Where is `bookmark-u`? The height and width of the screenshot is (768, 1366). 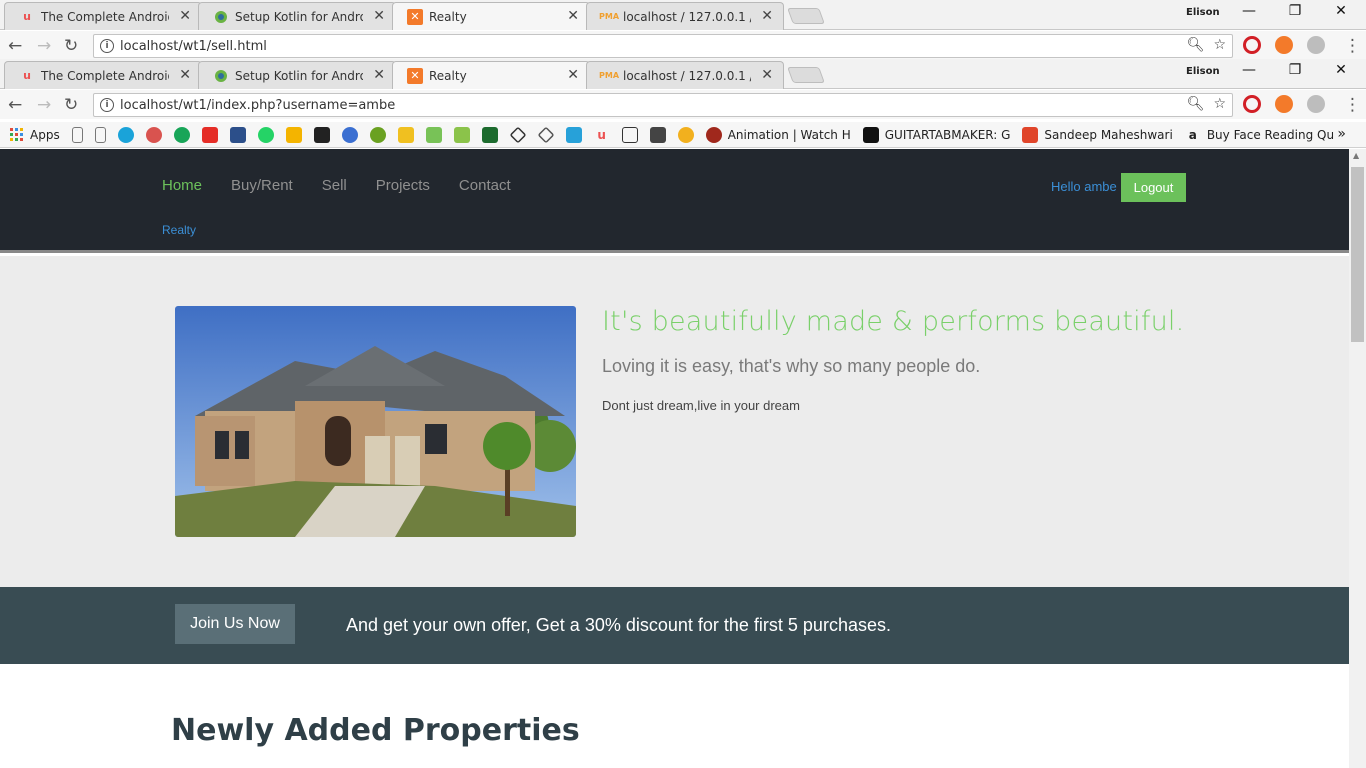 bookmark-u is located at coordinates (573, 134).